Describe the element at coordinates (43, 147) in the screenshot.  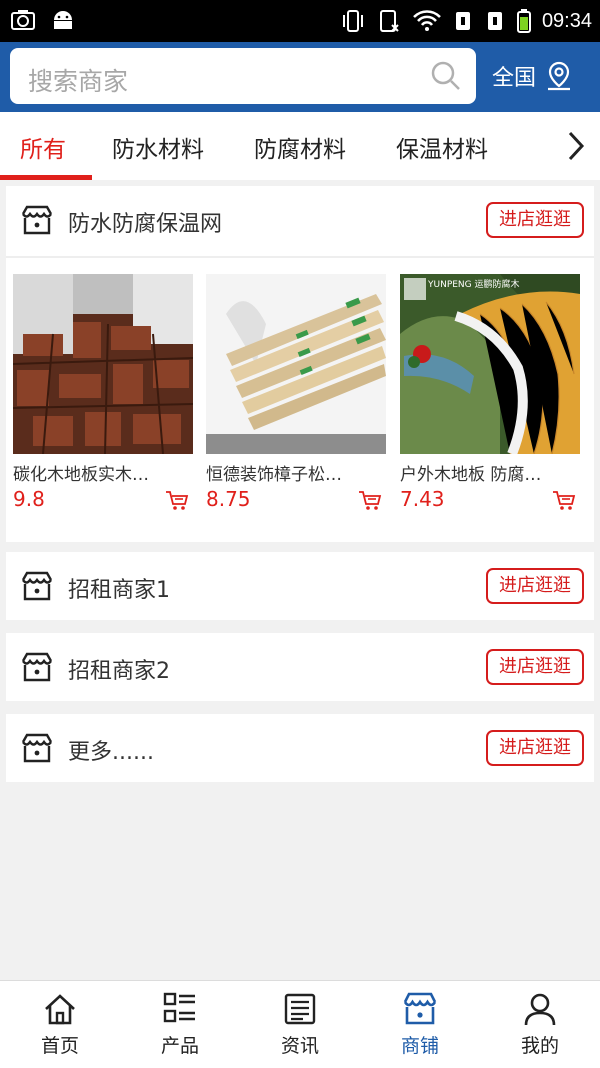
I see `tab-all: 所有` at that location.